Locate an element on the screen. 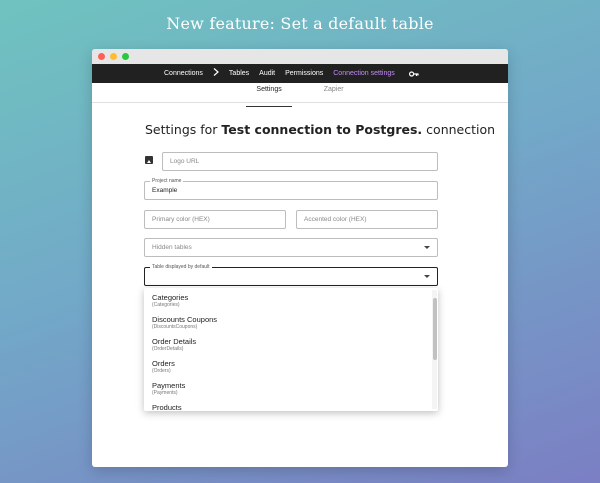  dropdown-option-payments: Payments (Payments) is located at coordinates (291, 388).